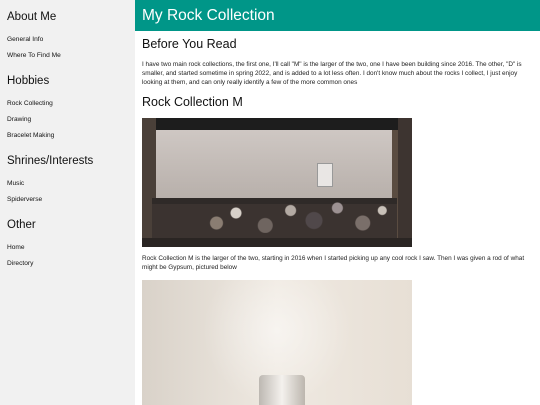 The image size is (540, 405). What do you see at coordinates (71, 136) in the screenshot?
I see `sidebar-link-bracelet-making: Bracelet Making` at bounding box center [71, 136].